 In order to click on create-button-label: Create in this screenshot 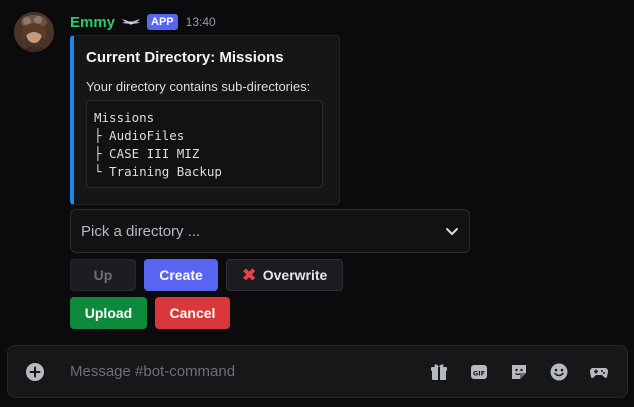, I will do `click(181, 275)`.